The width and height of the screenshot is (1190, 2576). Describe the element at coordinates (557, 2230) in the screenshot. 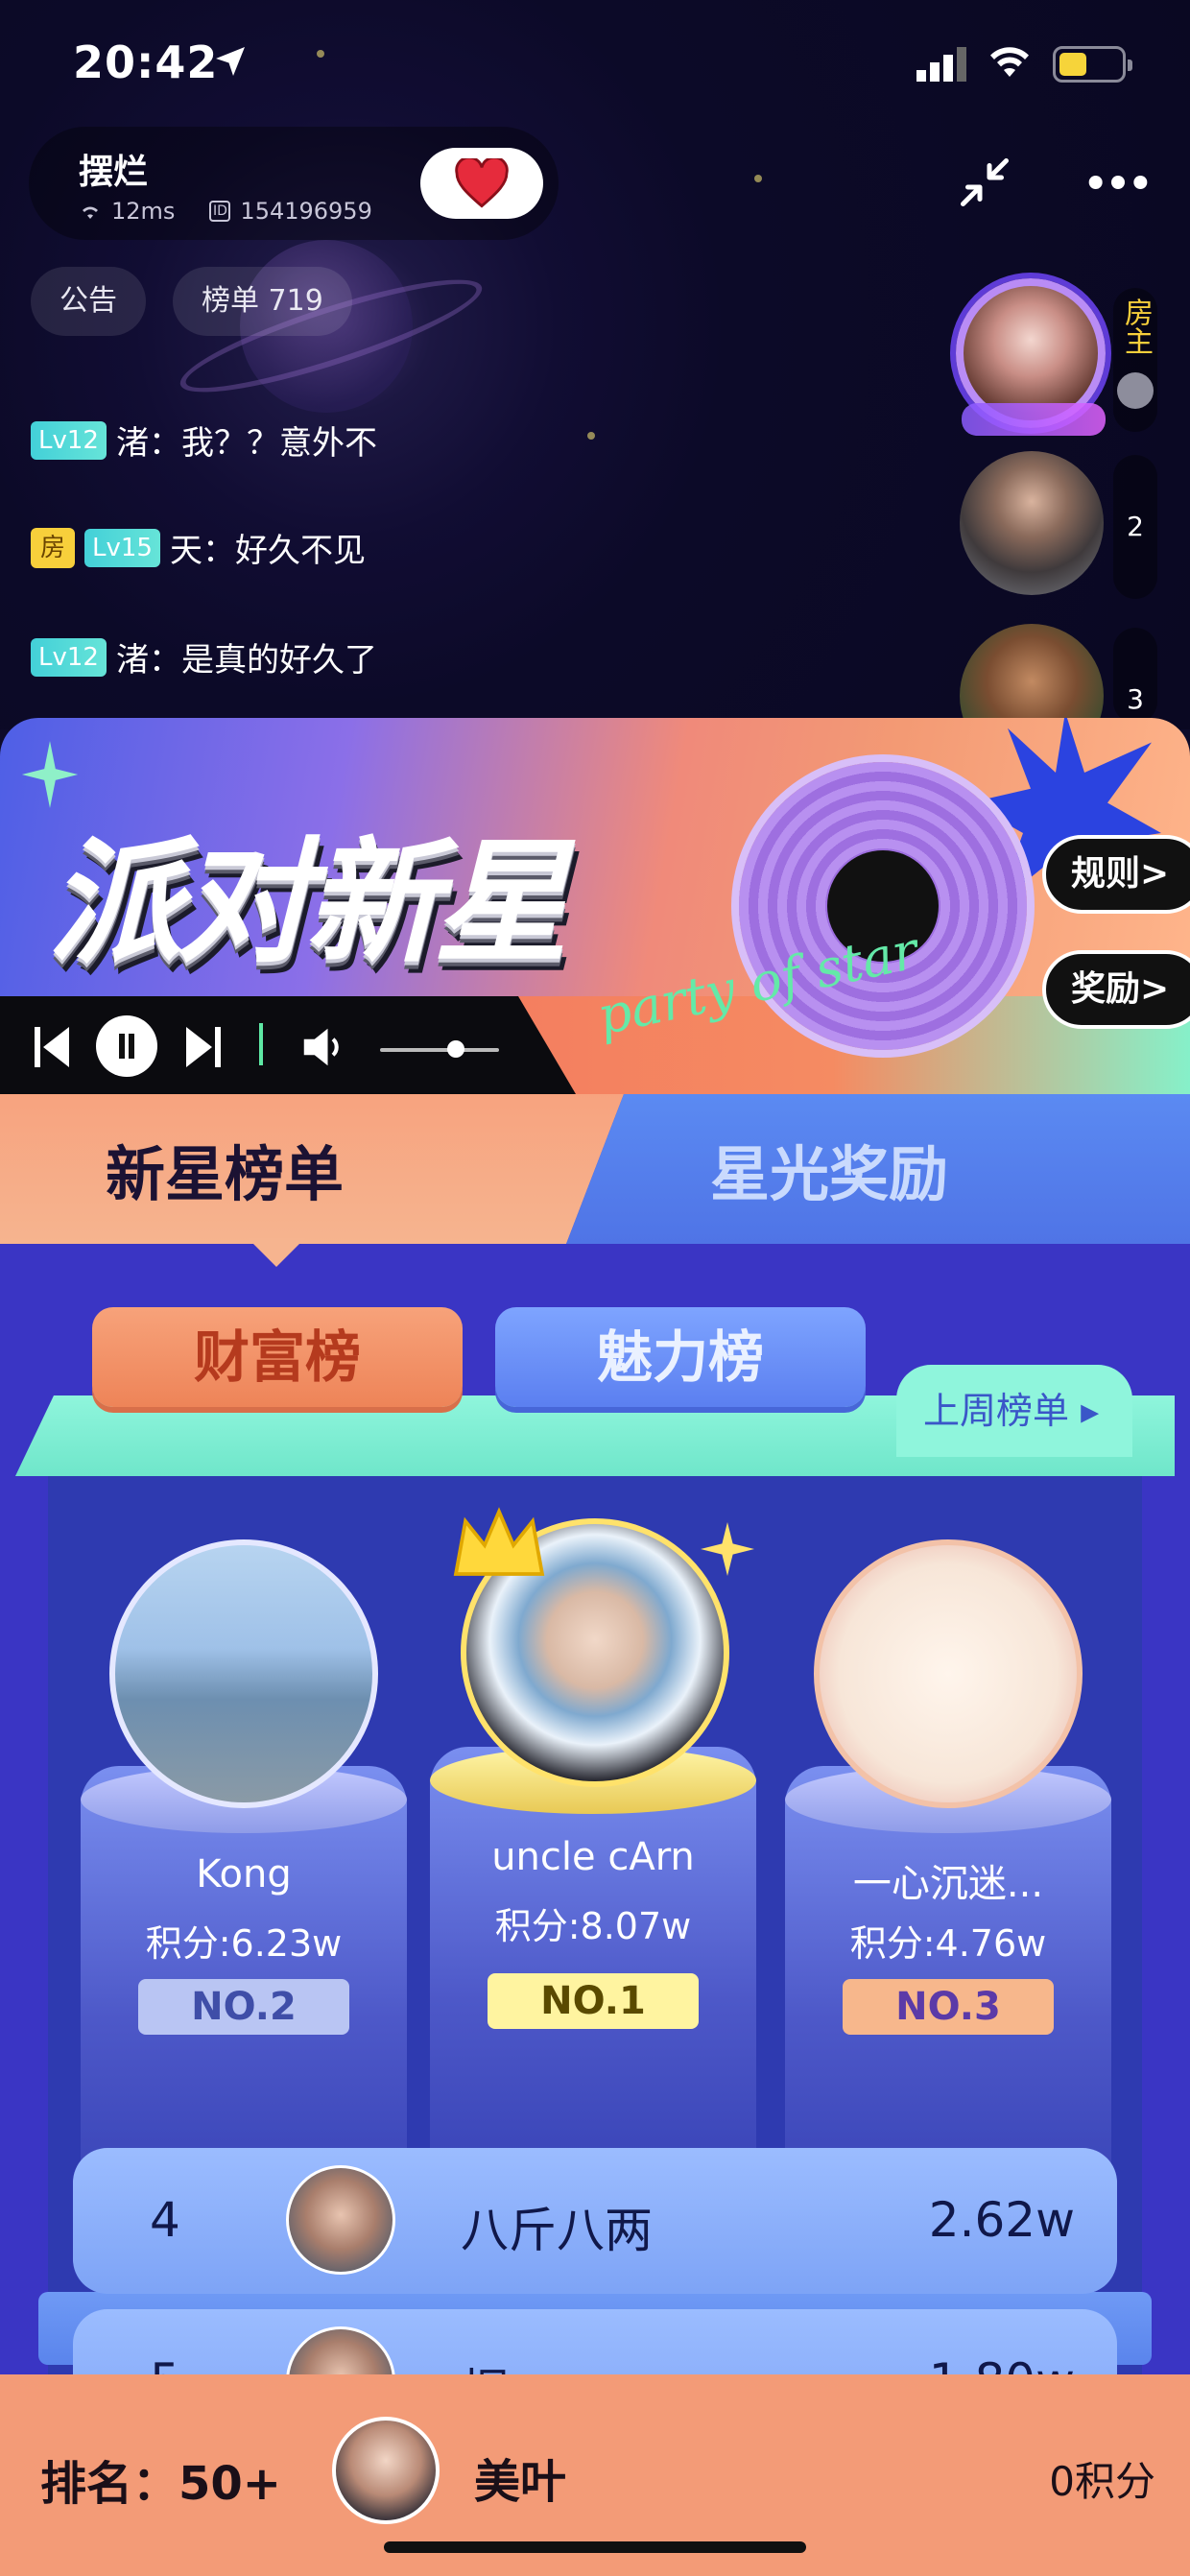

I see `row-name: 八斤八两` at that location.